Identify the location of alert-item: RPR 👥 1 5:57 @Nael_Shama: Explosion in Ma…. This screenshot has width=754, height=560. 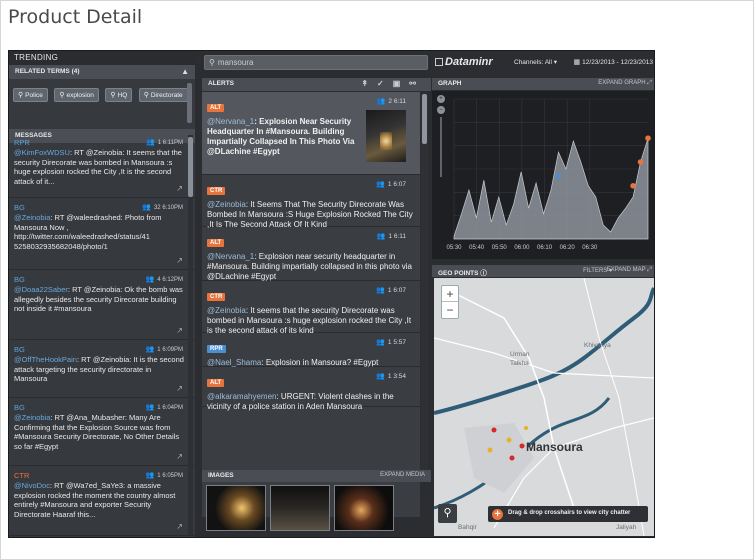
(311, 350).